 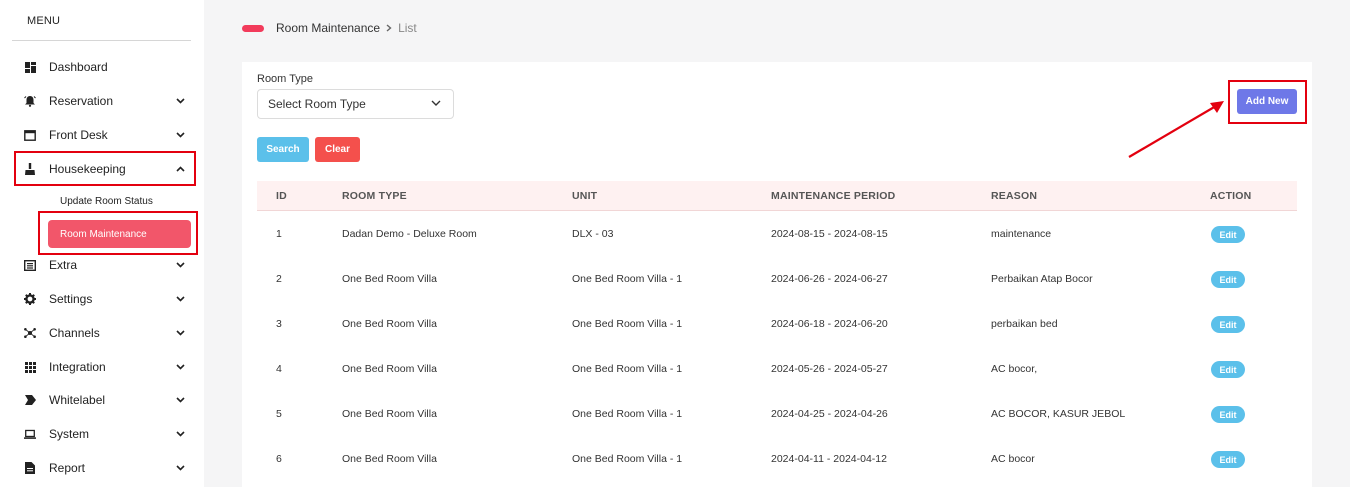 What do you see at coordinates (30, 169) in the screenshot?
I see `broom-icon` at bounding box center [30, 169].